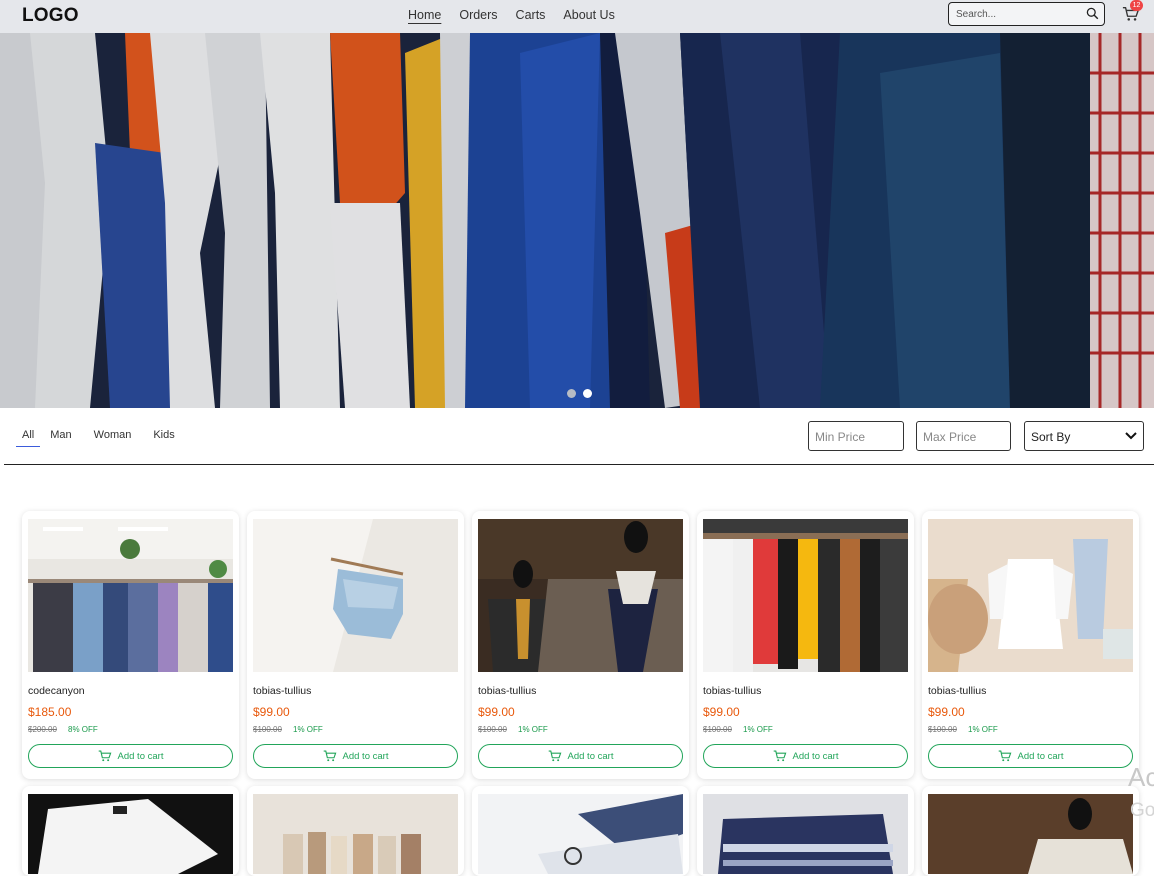  I want to click on product-discount: 8% OFF, so click(83, 729).